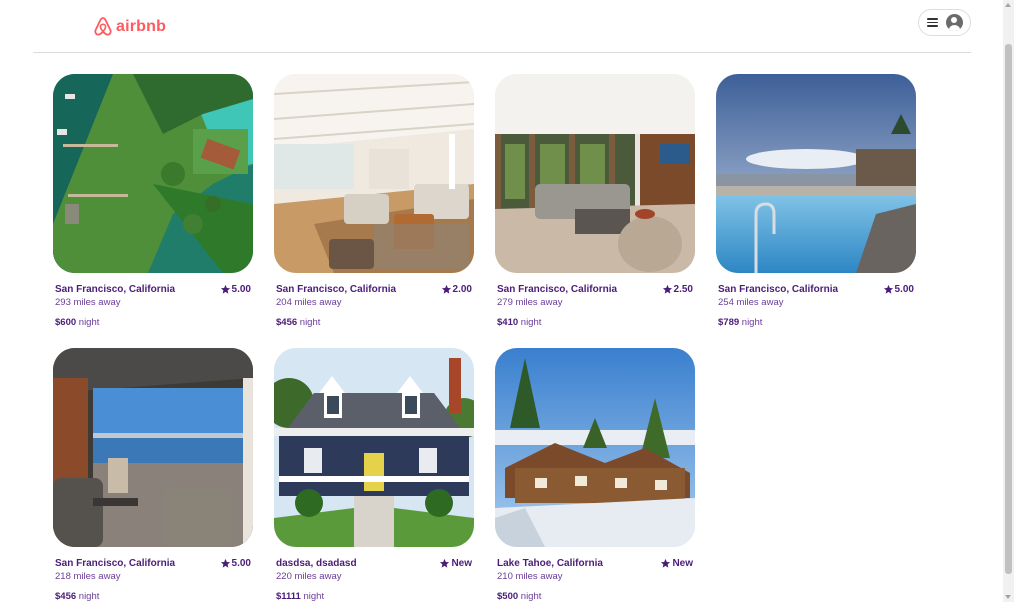 Image resolution: width=1014 pixels, height=602 pixels. Describe the element at coordinates (1008, 597) in the screenshot. I see `scroll-down-arrow-icon` at that location.